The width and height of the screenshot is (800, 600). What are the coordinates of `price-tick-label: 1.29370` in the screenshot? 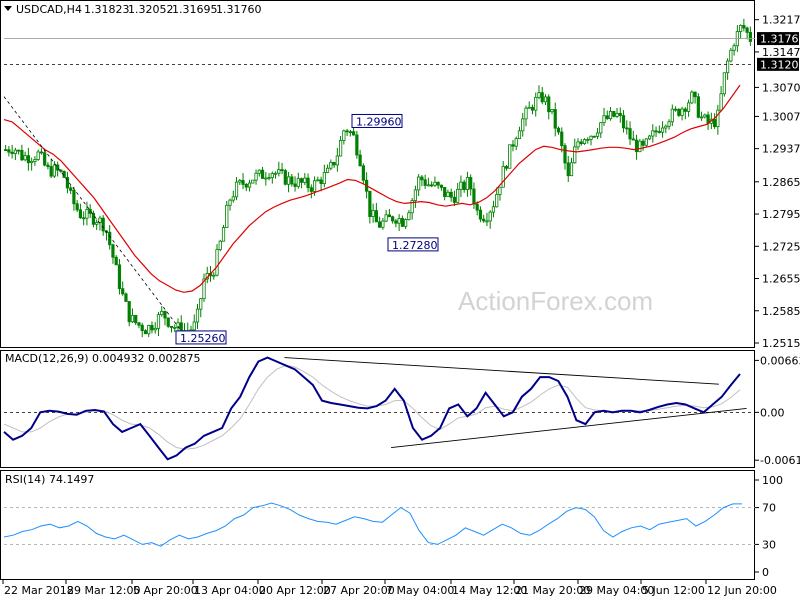 It's located at (781, 149).